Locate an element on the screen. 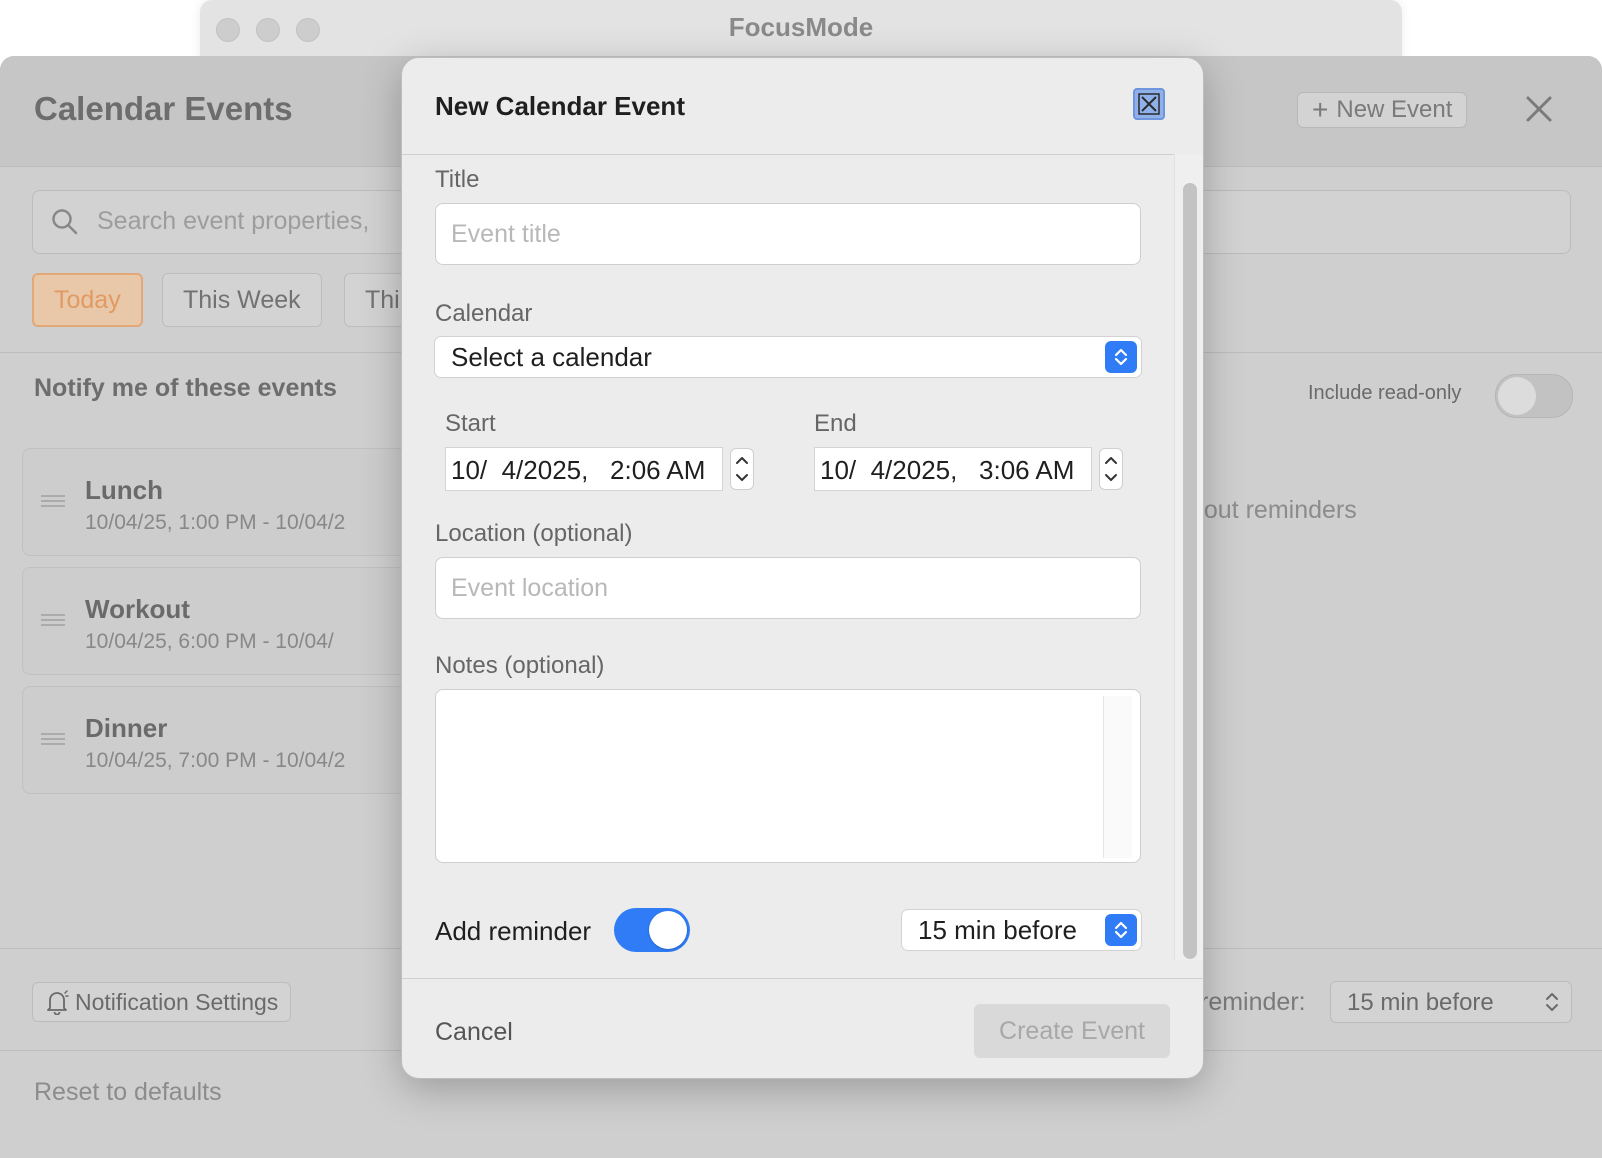 The height and width of the screenshot is (1158, 1602). window-title: FocusMode is located at coordinates (801, 27).